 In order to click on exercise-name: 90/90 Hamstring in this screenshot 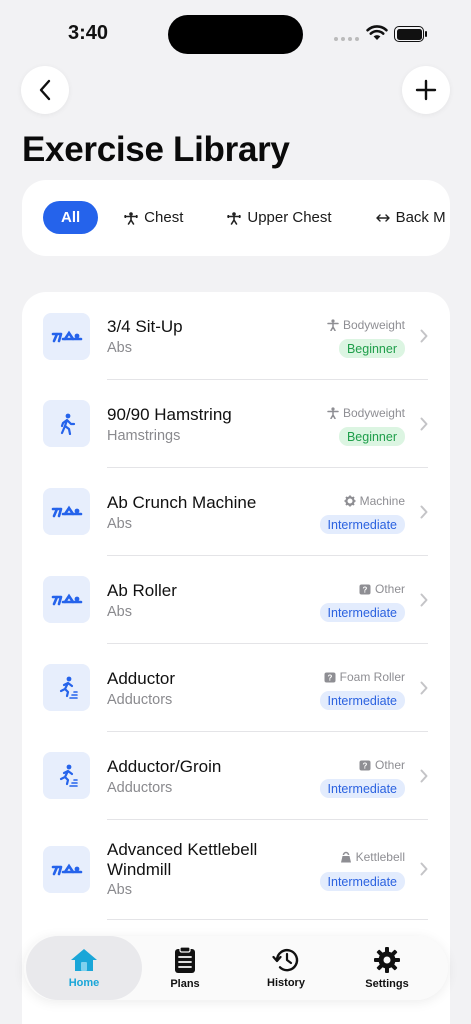, I will do `click(169, 414)`.